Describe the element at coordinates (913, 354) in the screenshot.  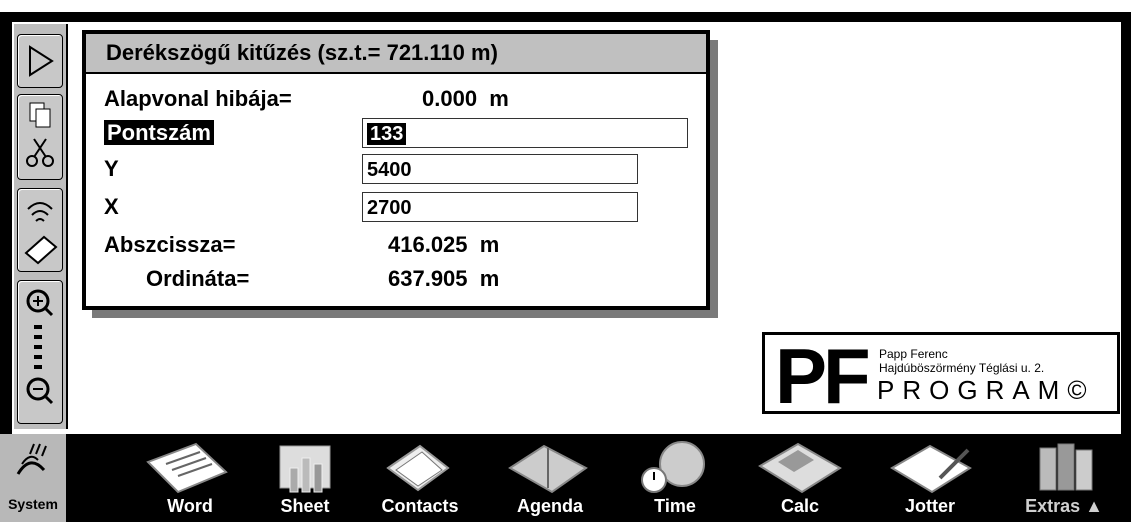
I see `logo-author: Papp Ferenc` at that location.